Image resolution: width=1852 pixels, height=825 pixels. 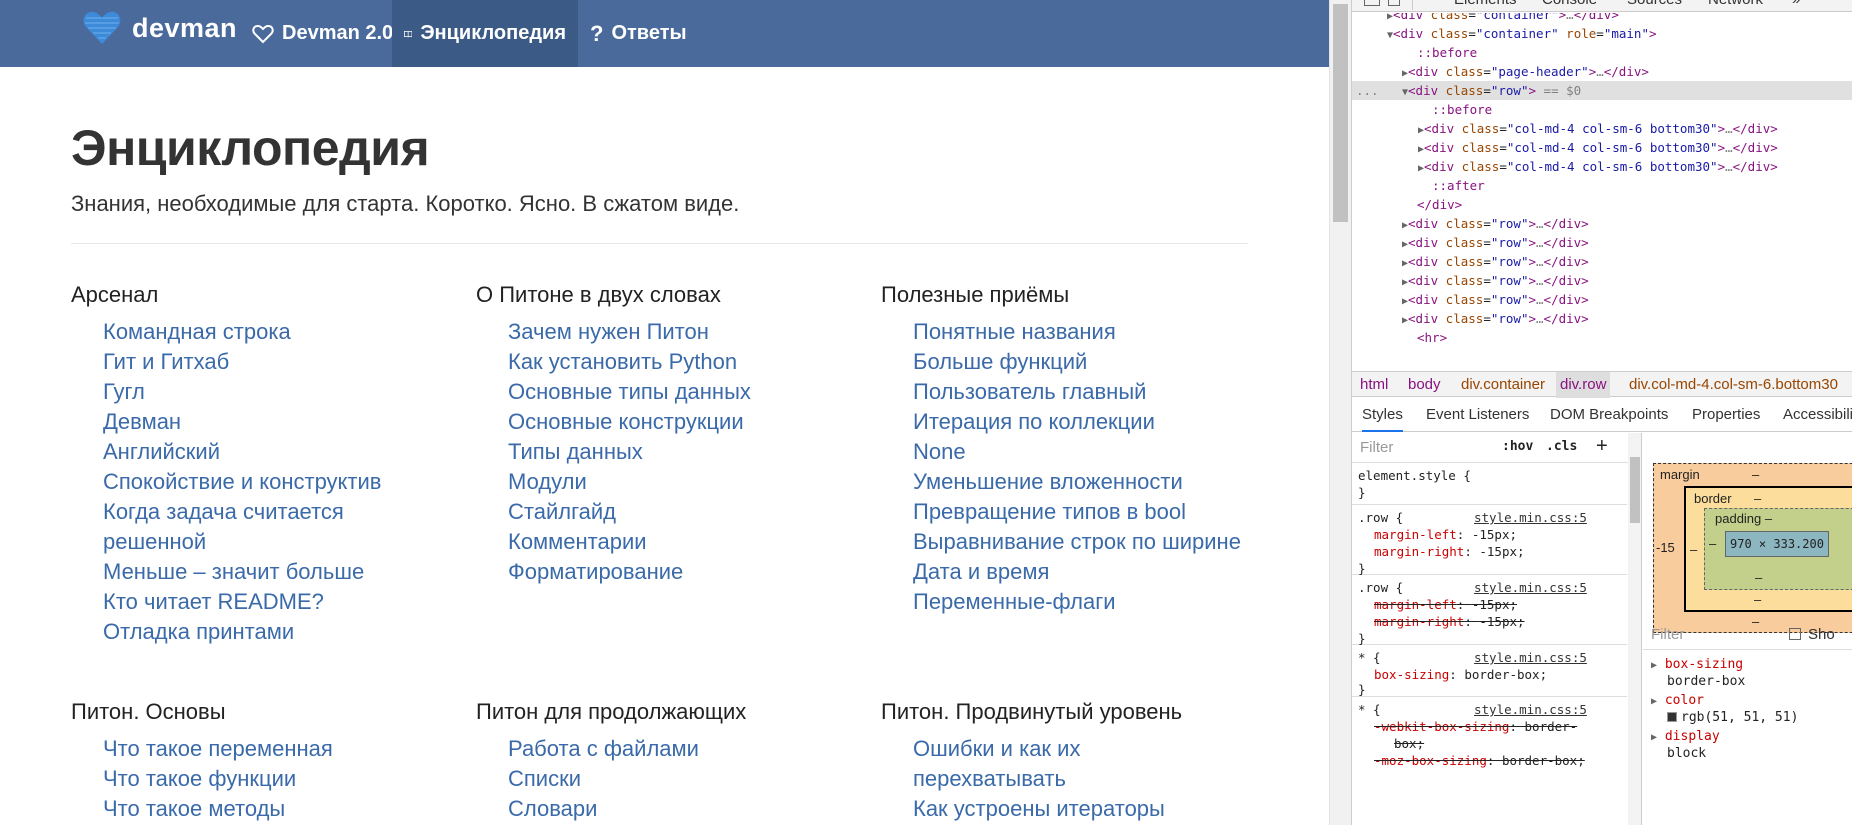 I want to click on encyclopedia-link: Больше функций, so click(x=1097, y=362).